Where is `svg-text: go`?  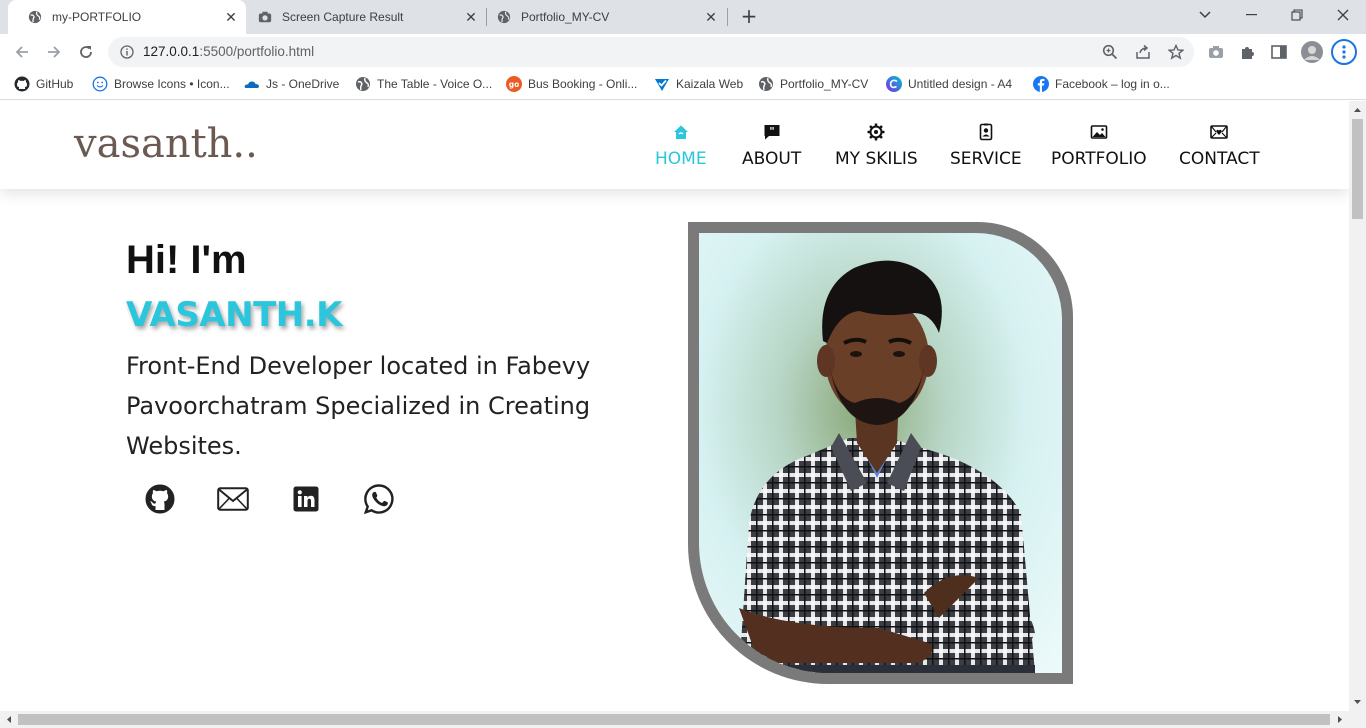 svg-text: go is located at coordinates (514, 84).